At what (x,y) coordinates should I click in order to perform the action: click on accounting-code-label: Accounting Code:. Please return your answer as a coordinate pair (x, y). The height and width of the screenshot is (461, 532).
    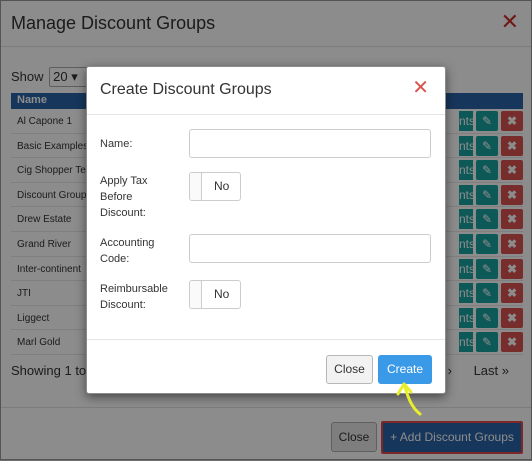
    Looking at the image, I should click on (127, 251).